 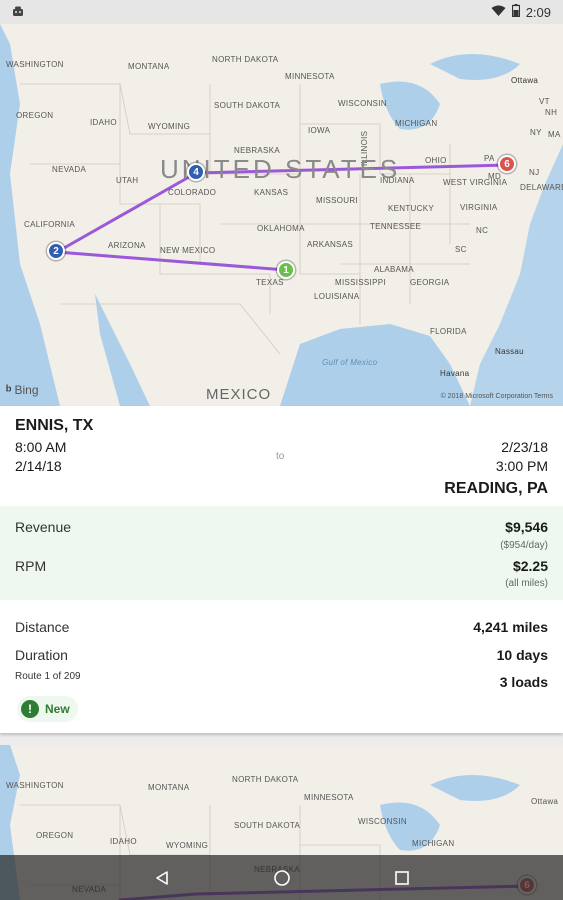 I want to click on state-label: OHIO, so click(x=436, y=160).